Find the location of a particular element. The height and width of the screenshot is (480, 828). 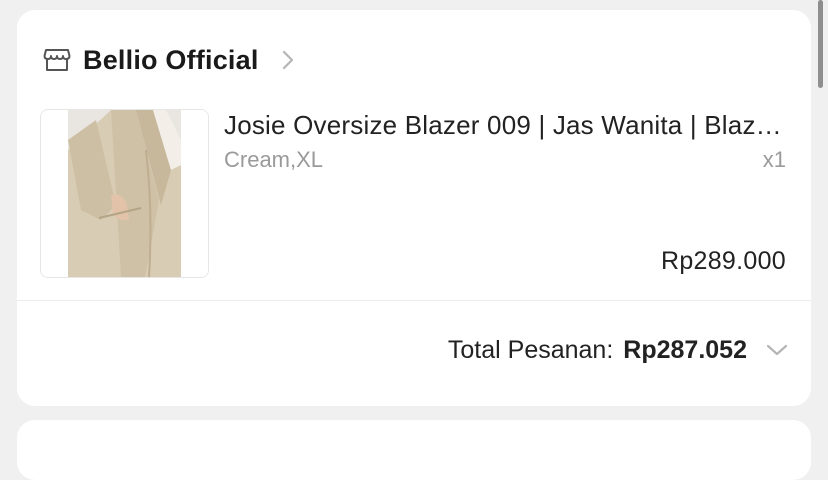

order-total-label: Total Pesanan: is located at coordinates (530, 349).